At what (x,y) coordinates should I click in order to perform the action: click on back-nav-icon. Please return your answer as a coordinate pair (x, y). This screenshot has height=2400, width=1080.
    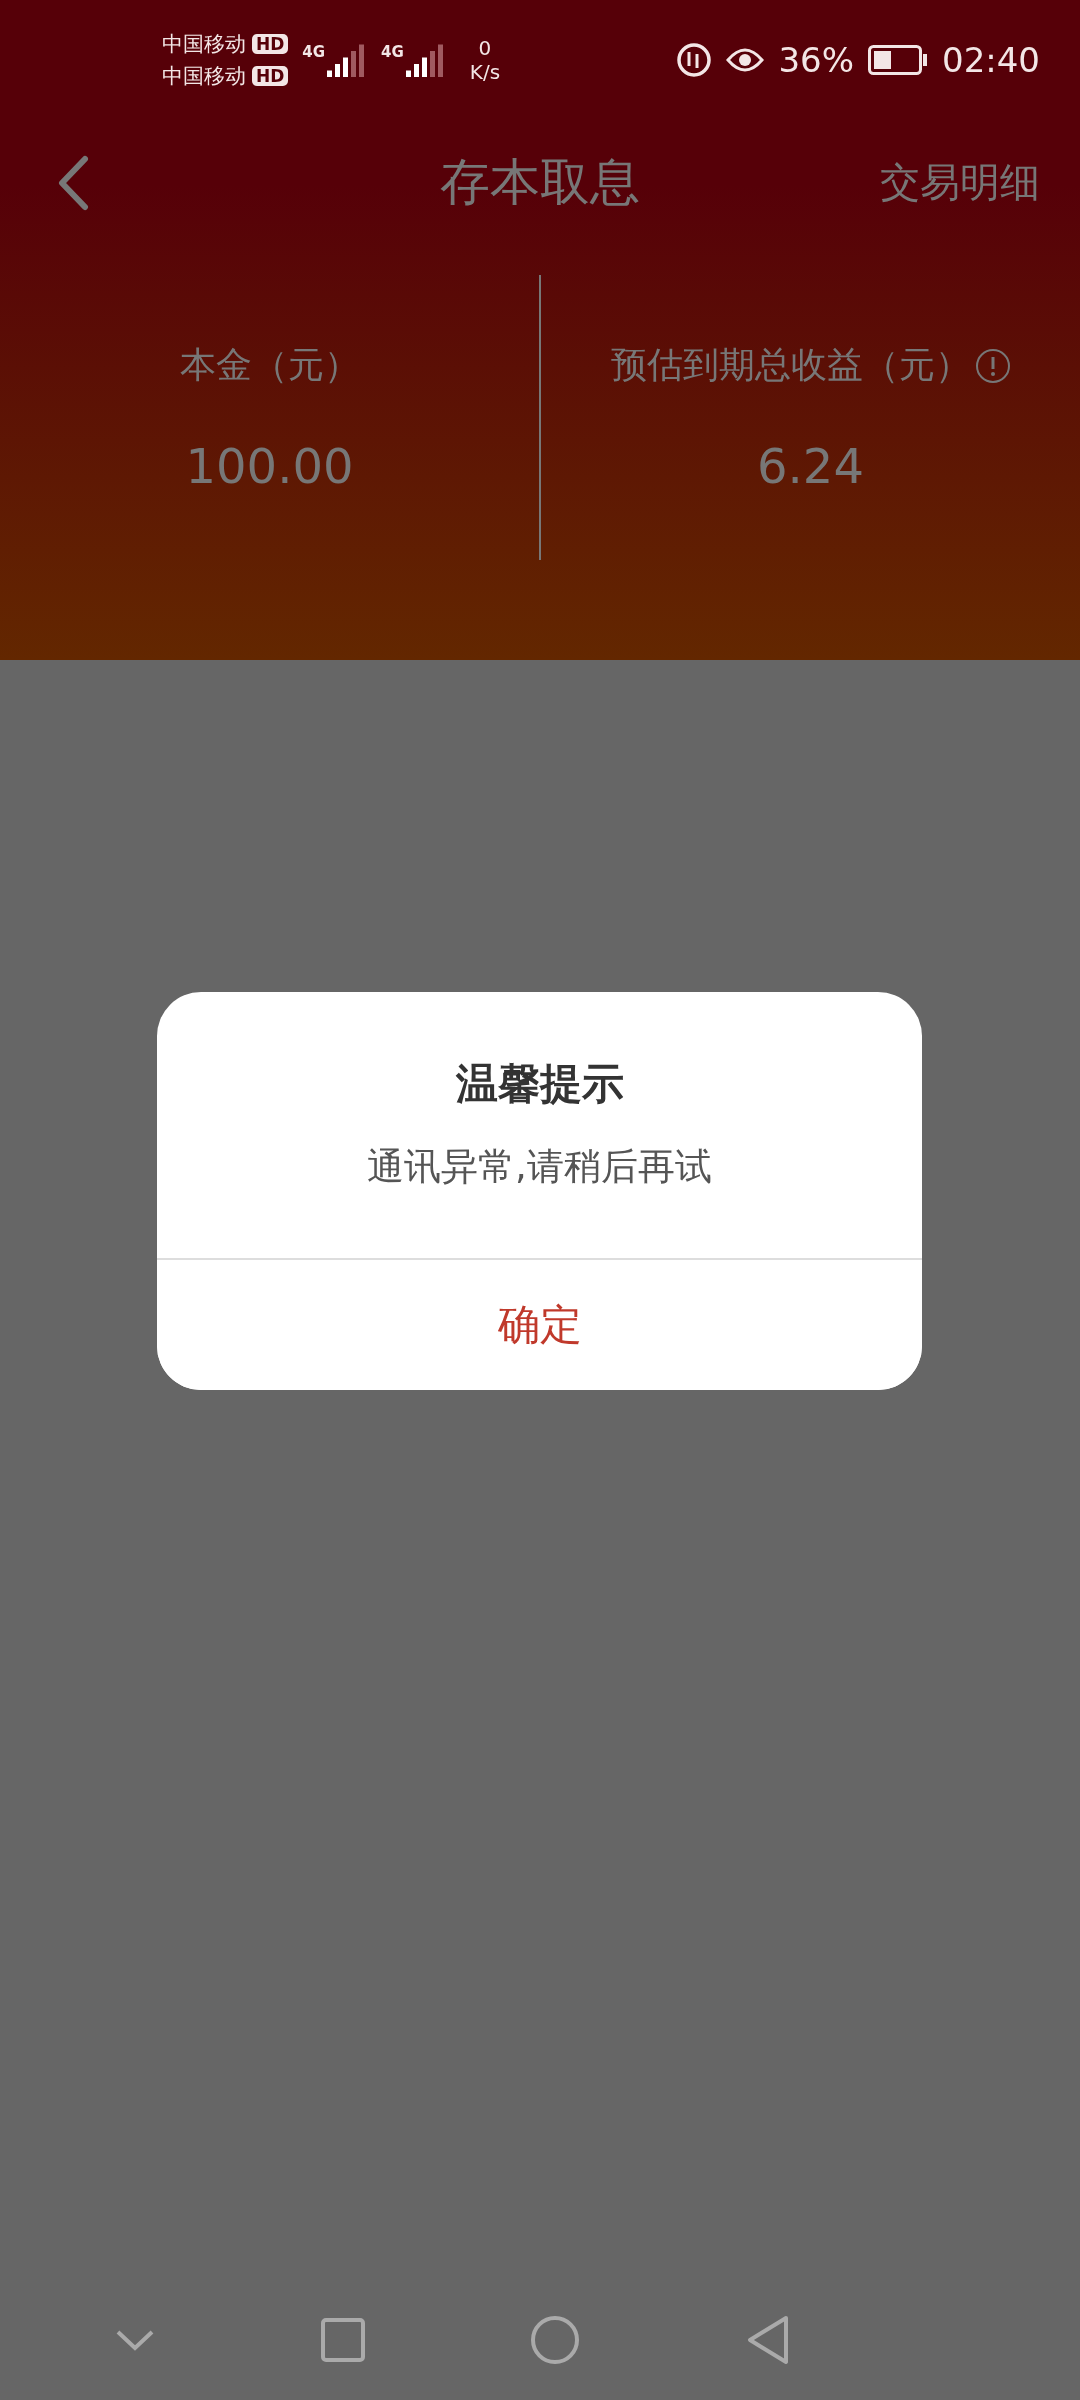
    Looking at the image, I should click on (767, 2340).